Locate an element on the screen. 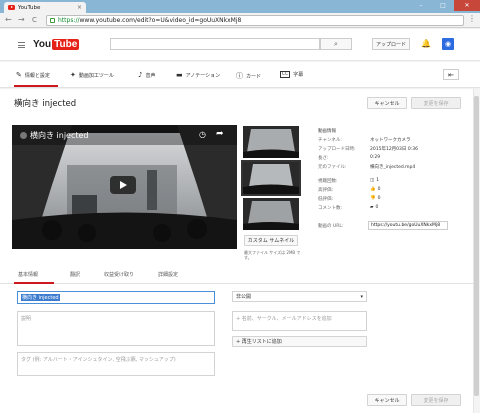 This screenshot has width=480, height=413. sub-tab-basic-info: 基本情報 is located at coordinates (28, 274).